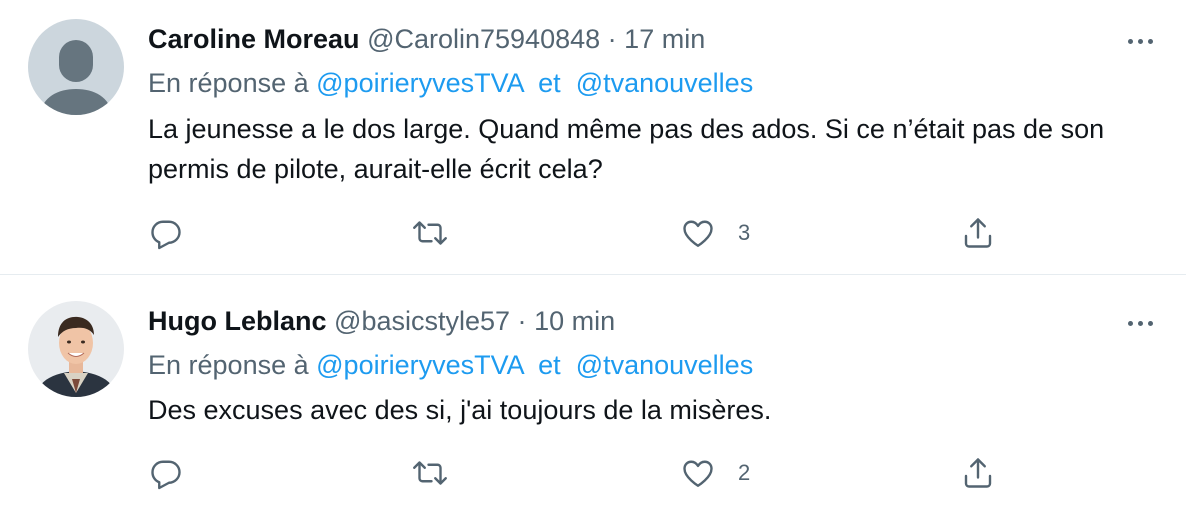 The height and width of the screenshot is (514, 1186). What do you see at coordinates (715, 233) in the screenshot?
I see `like-button: 3` at bounding box center [715, 233].